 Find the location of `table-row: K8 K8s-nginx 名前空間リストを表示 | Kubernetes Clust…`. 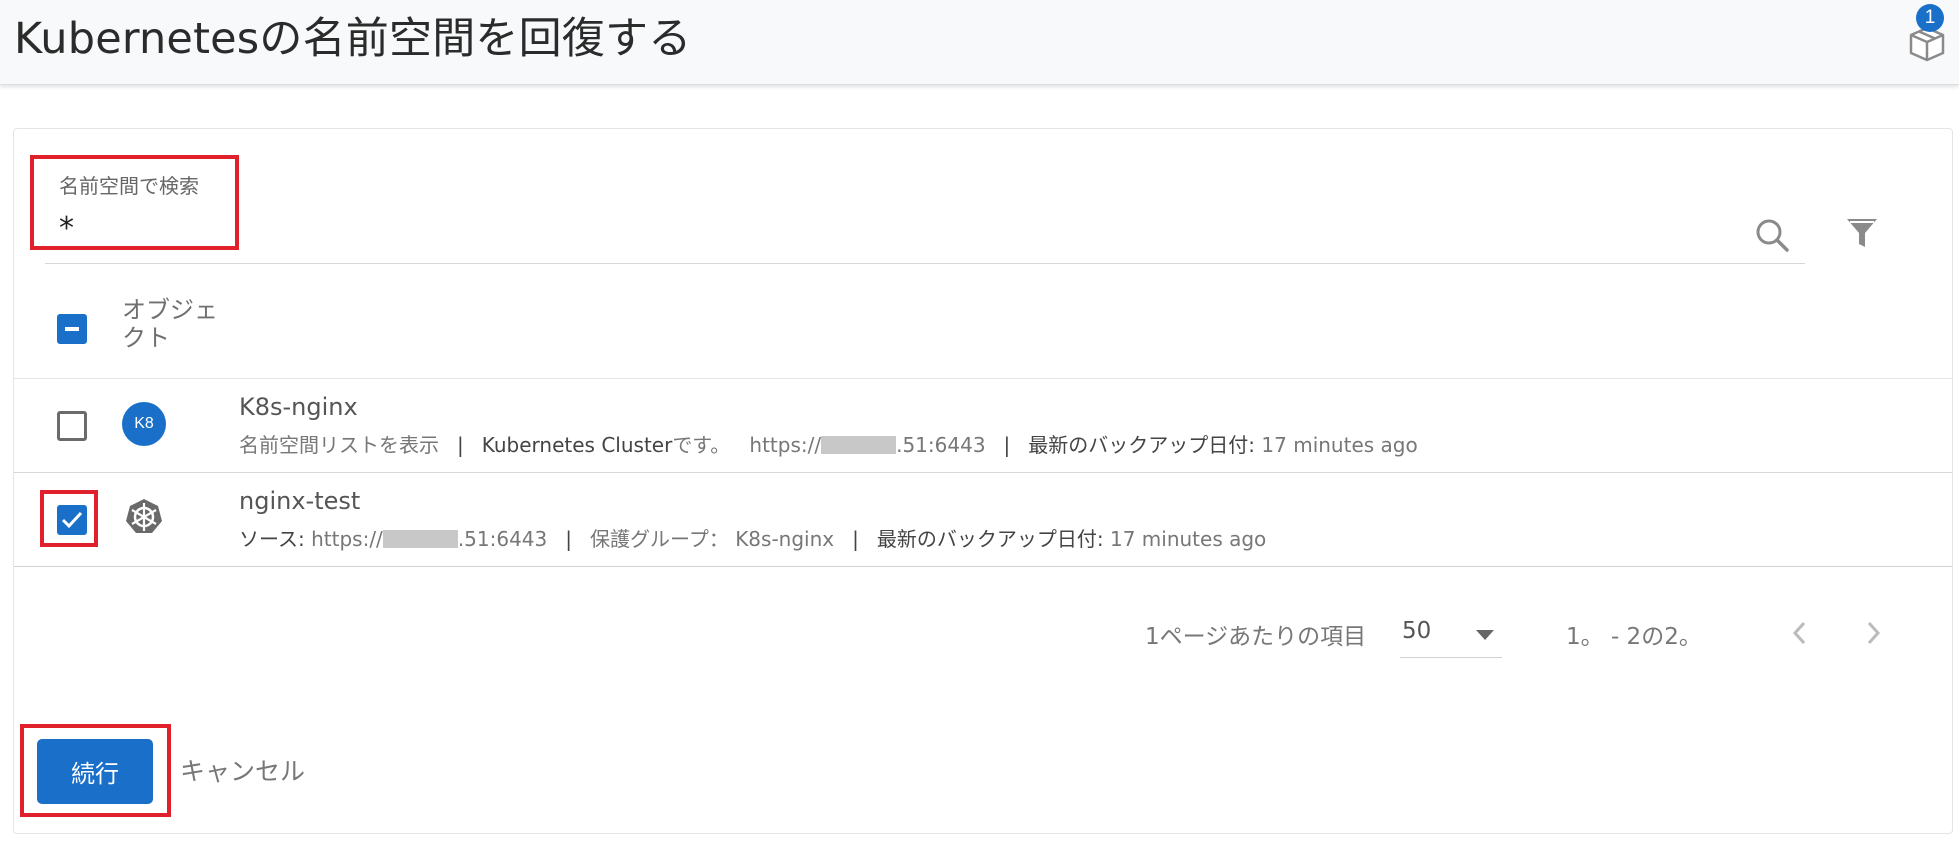

table-row: K8 K8s-nginx 名前空間リストを表示 | Kubernetes Clust… is located at coordinates (983, 426).